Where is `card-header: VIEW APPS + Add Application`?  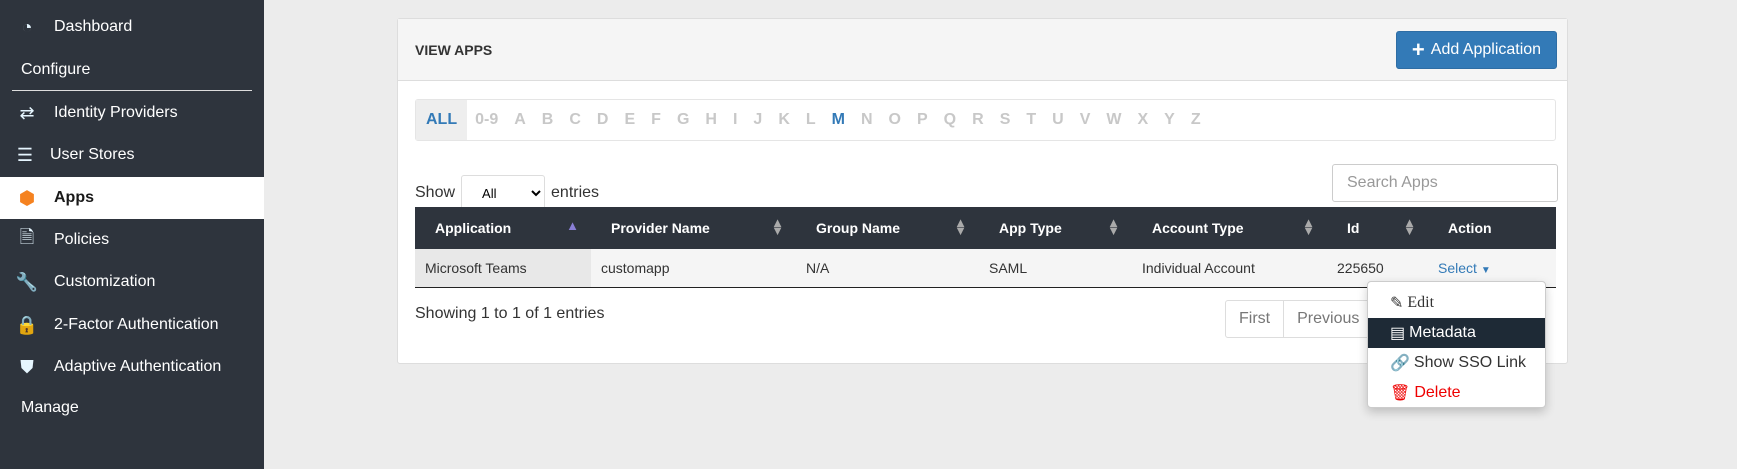 card-header: VIEW APPS + Add Application is located at coordinates (982, 50).